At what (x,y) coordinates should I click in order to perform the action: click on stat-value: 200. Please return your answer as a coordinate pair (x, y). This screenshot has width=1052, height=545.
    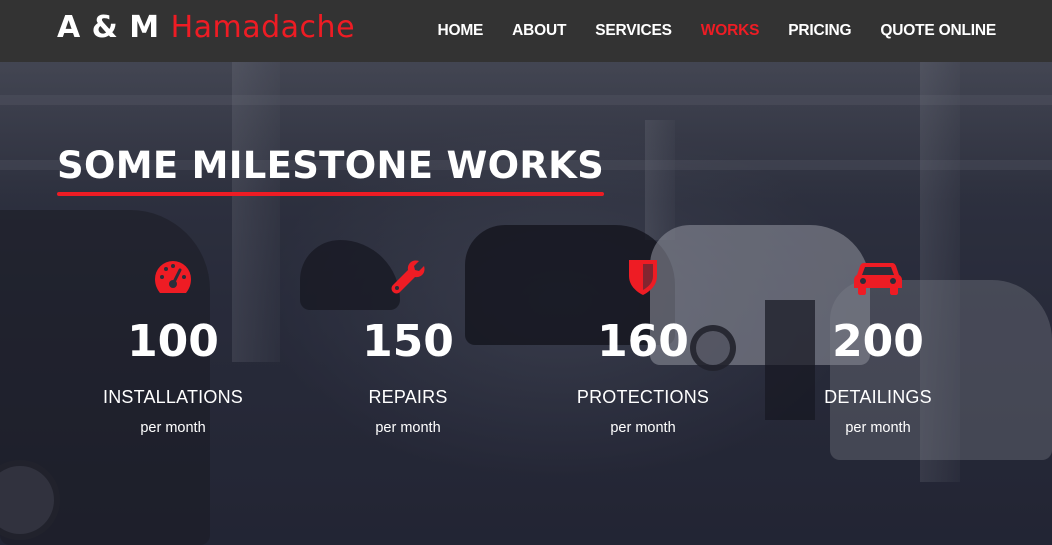
    Looking at the image, I should click on (878, 341).